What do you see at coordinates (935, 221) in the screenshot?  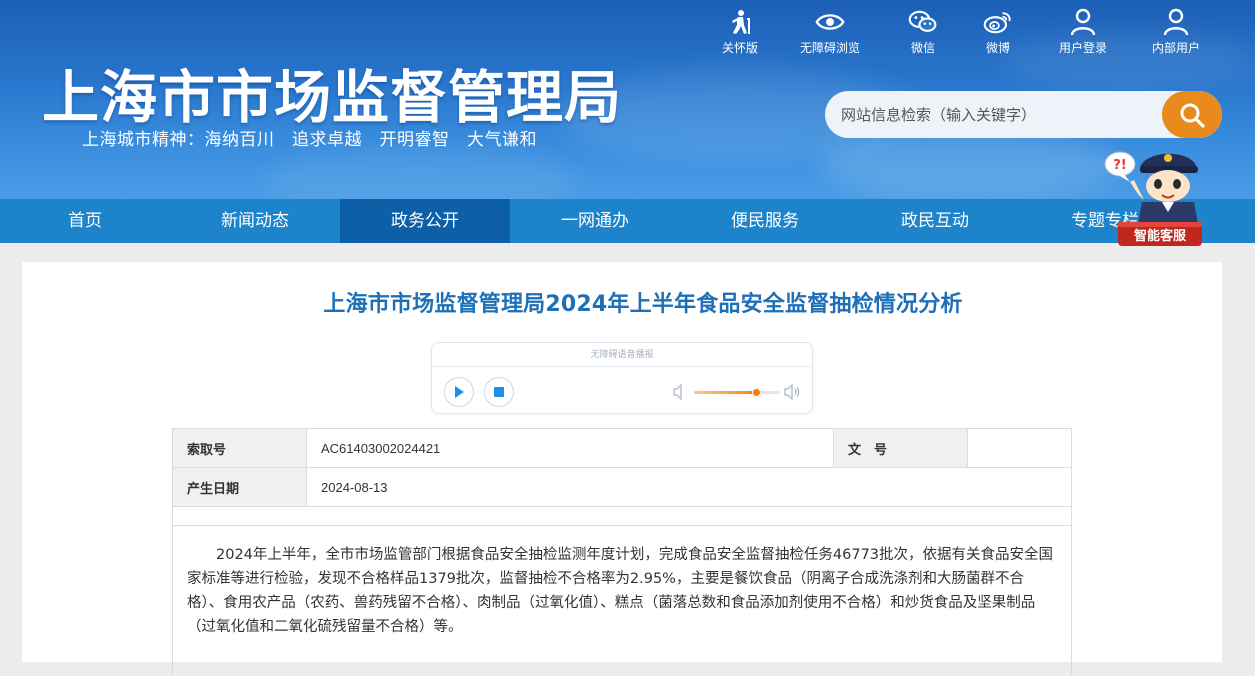 I see `nav-item-interaction: 政民互动` at bounding box center [935, 221].